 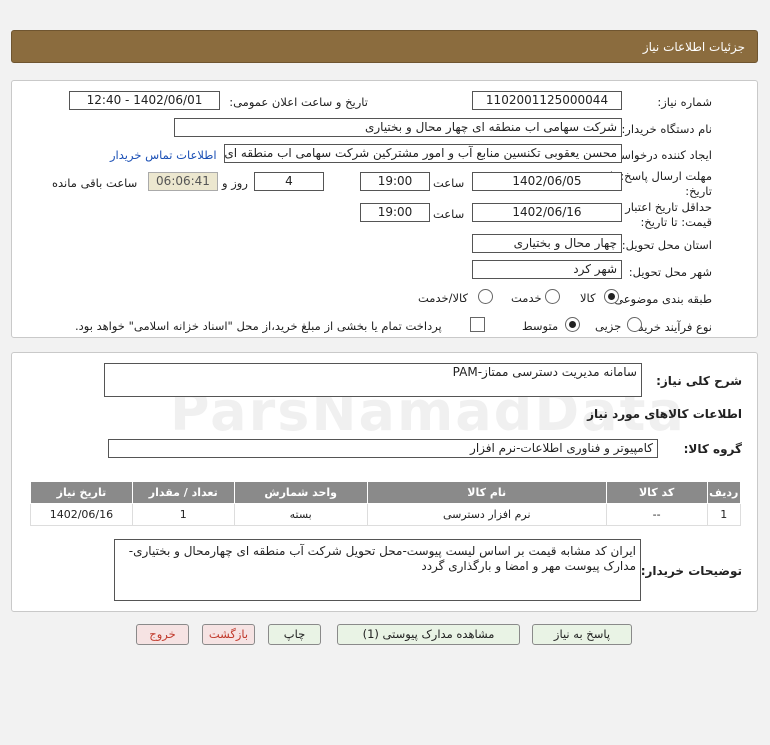 I want to click on col-unit: واحد شمارش, so click(x=300, y=492).